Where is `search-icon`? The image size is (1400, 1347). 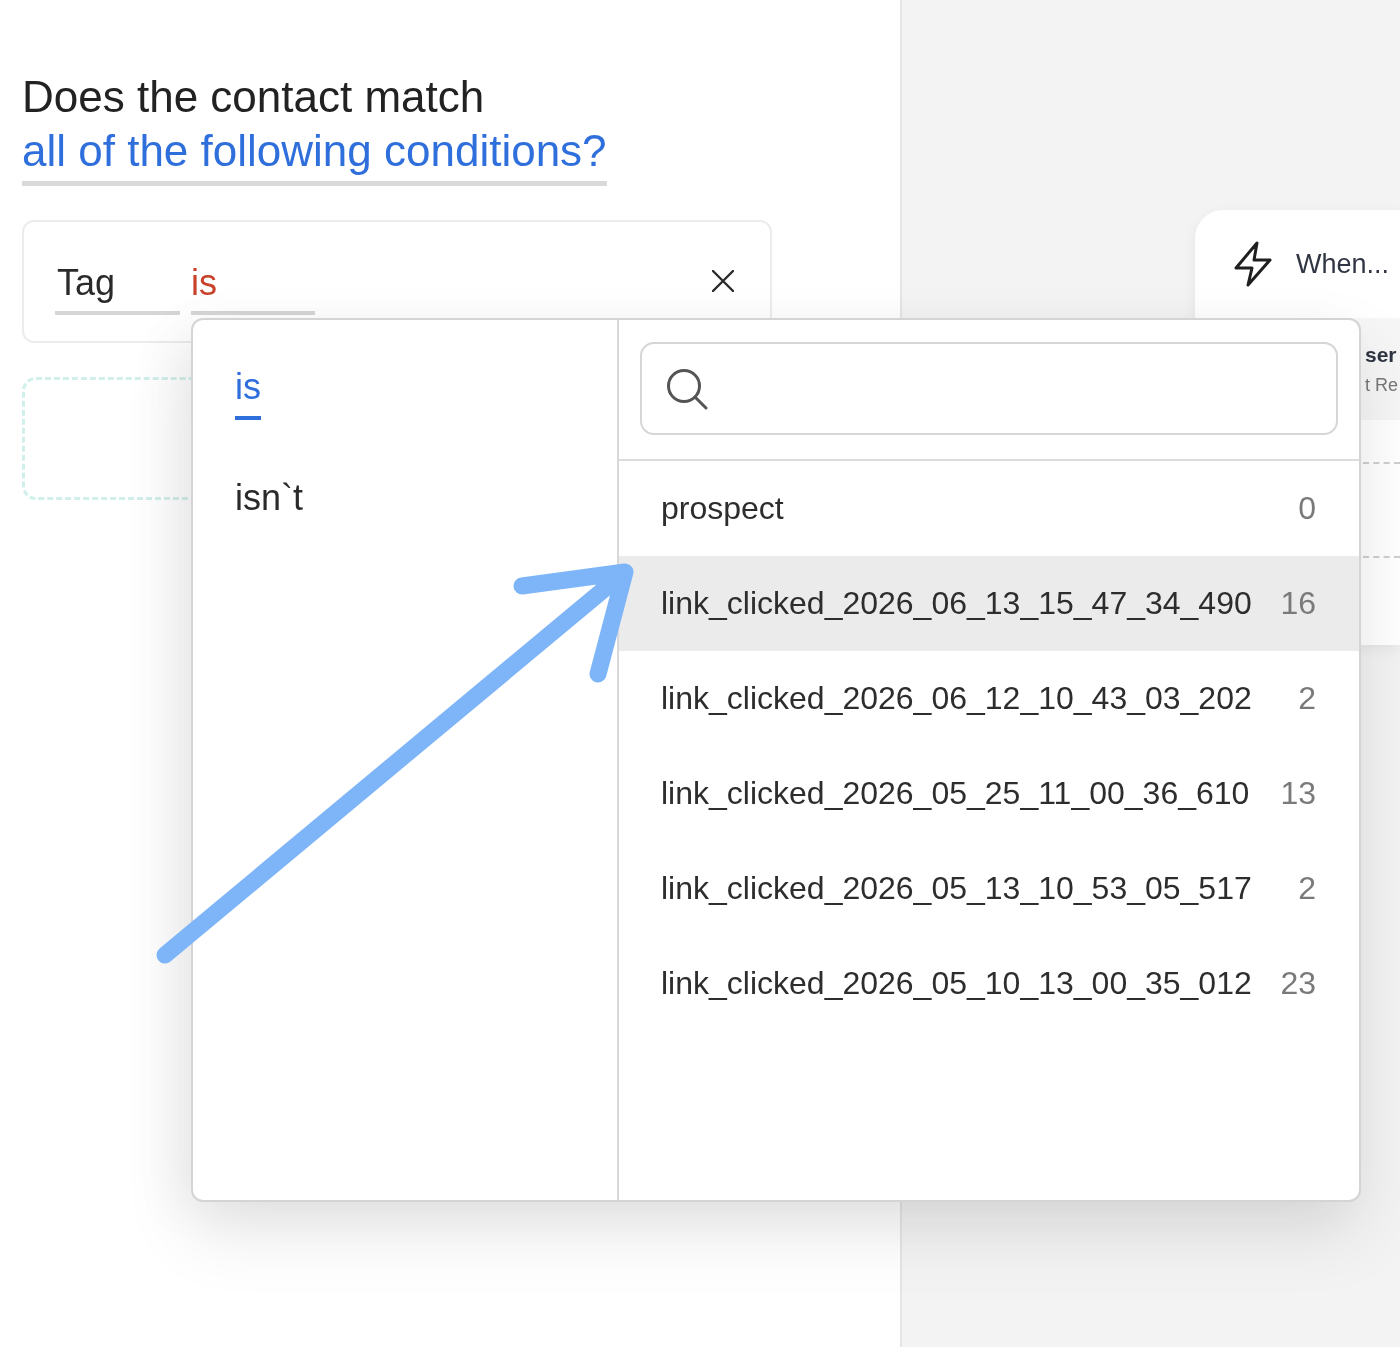 search-icon is located at coordinates (687, 388).